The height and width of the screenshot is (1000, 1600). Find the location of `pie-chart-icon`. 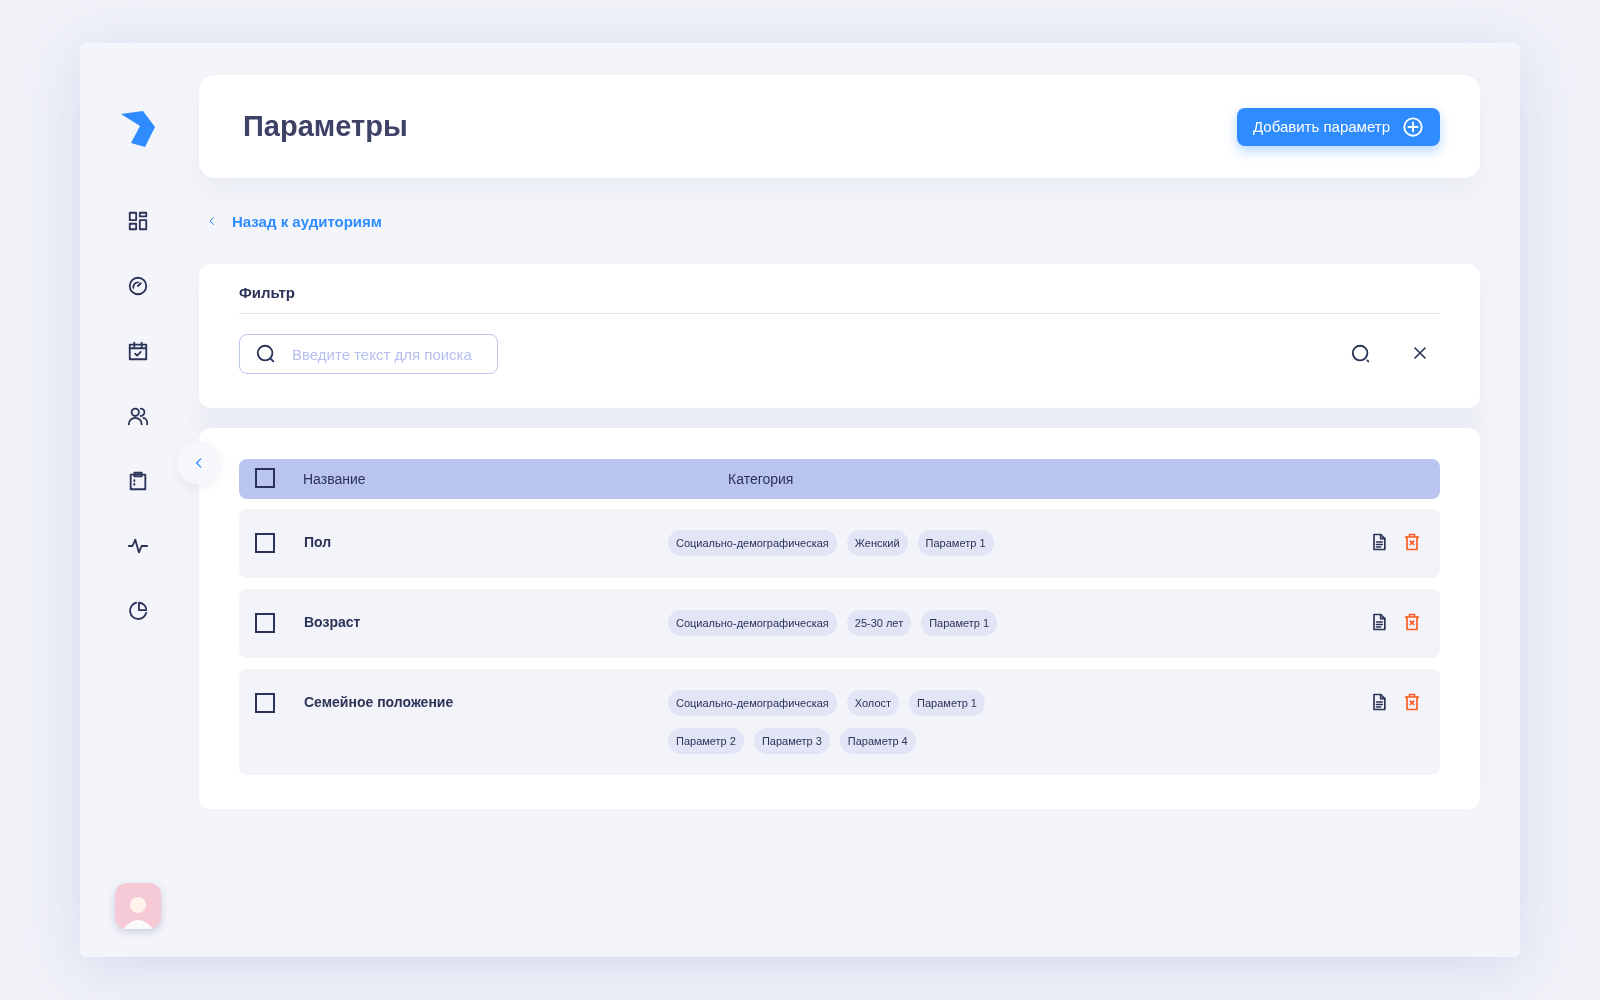

pie-chart-icon is located at coordinates (137, 611).